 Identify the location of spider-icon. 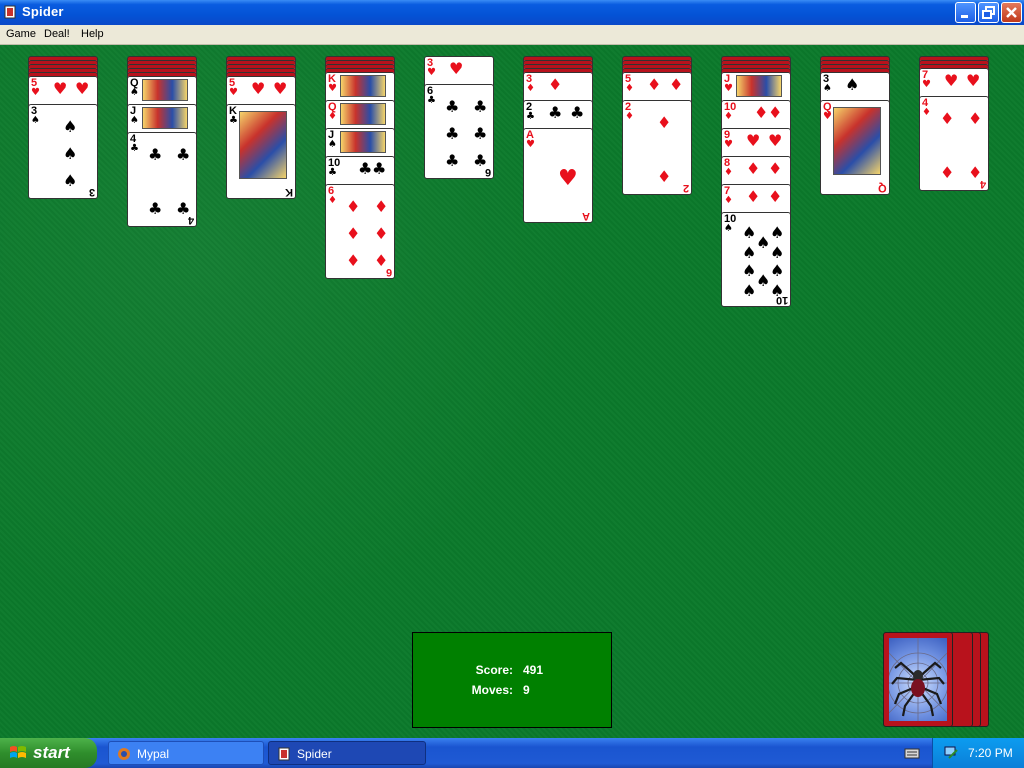
(918, 679).